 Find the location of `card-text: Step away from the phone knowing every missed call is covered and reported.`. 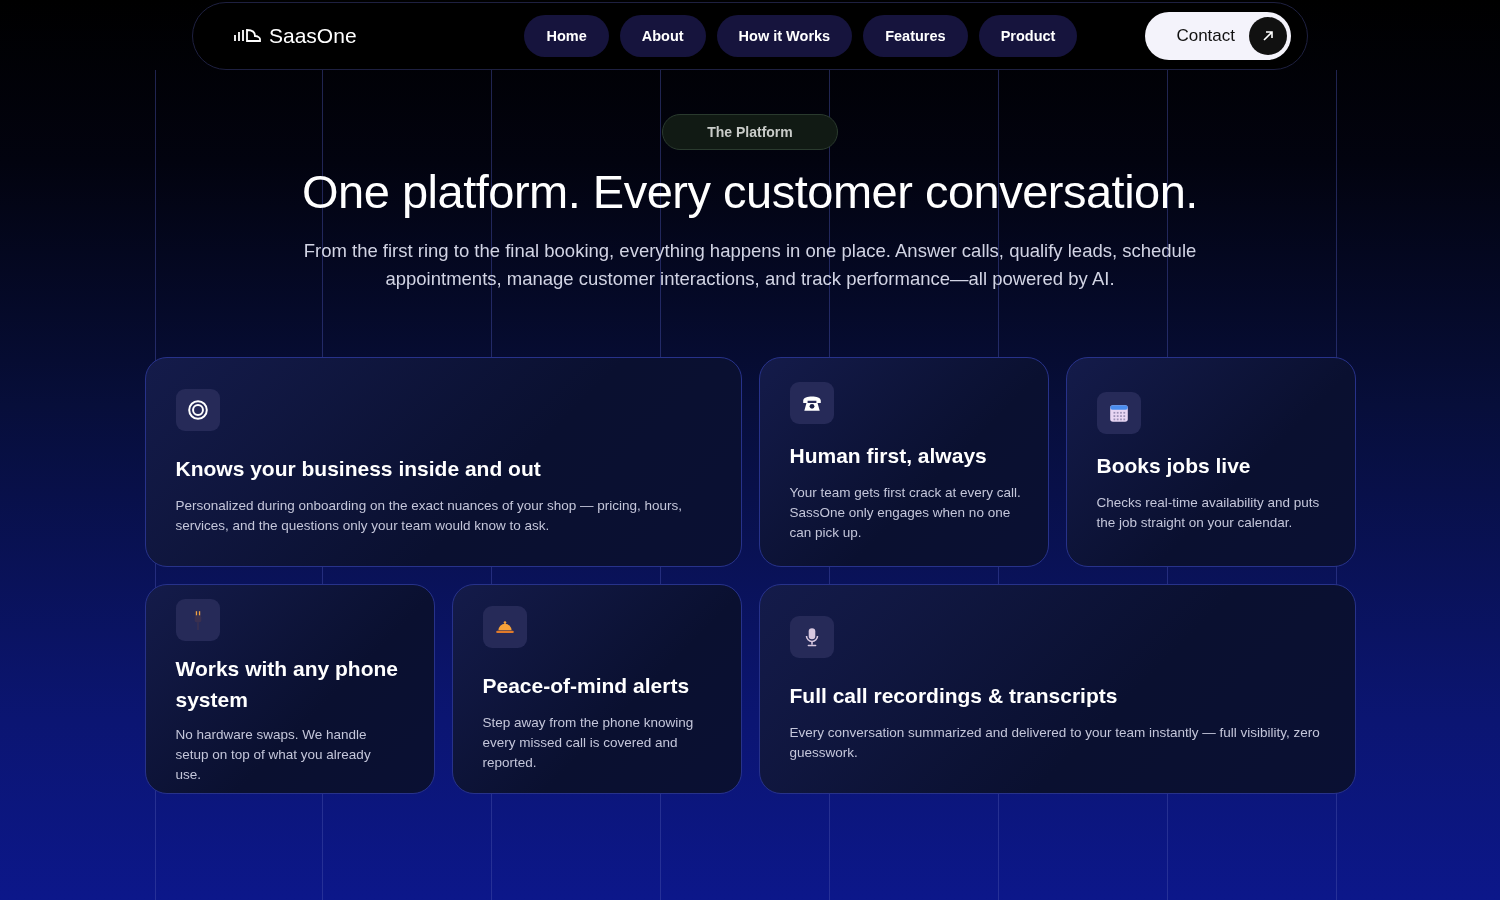

card-text: Step away from the phone knowing every missed call is covered and reported. is located at coordinates (588, 742).